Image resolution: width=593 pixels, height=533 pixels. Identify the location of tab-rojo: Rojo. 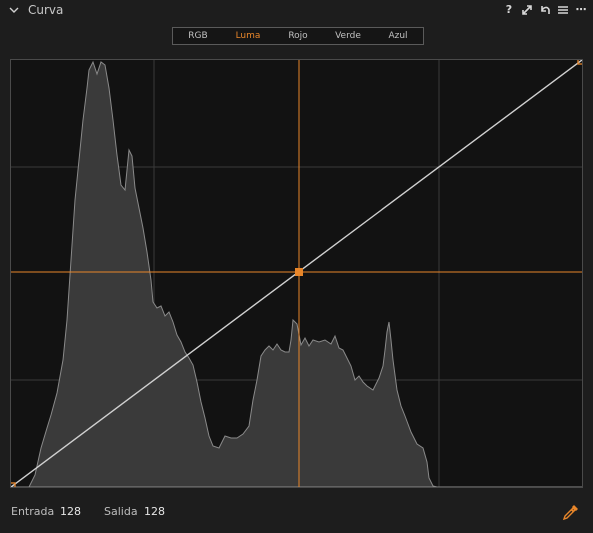
(298, 36).